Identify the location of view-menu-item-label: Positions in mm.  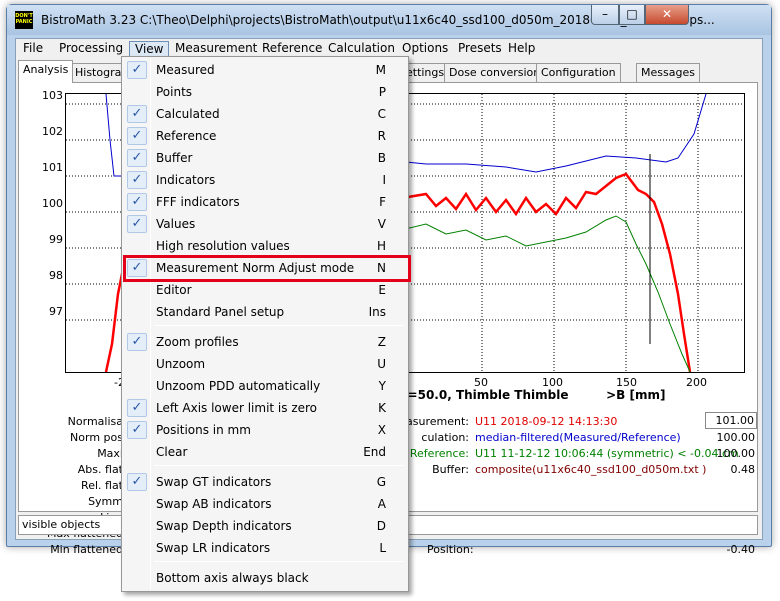
(203, 430).